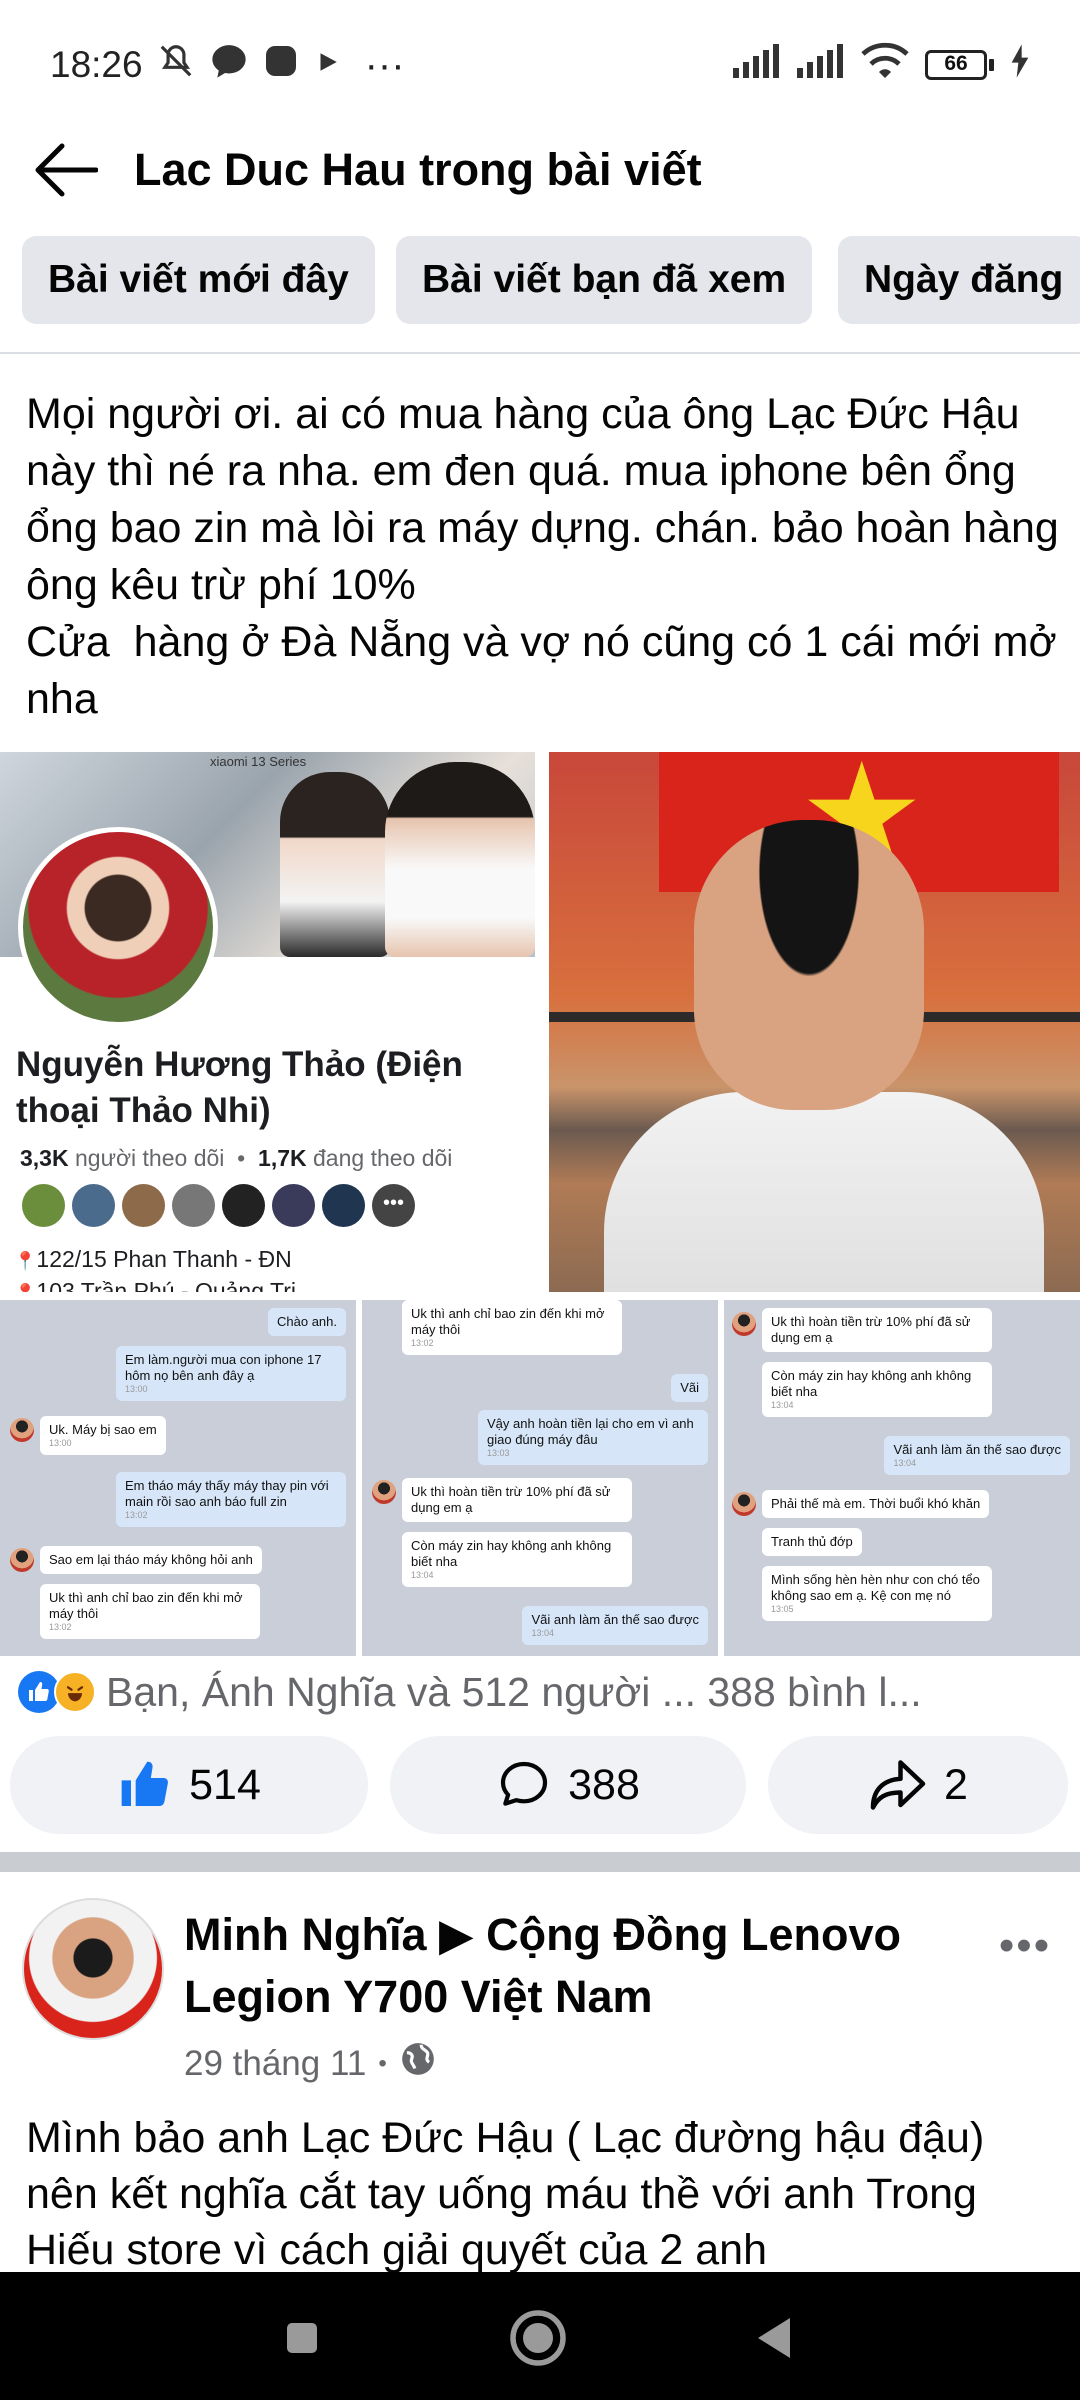  What do you see at coordinates (812, 1542) in the screenshot?
I see `chat-bubble: Tranh thủ đớp` at bounding box center [812, 1542].